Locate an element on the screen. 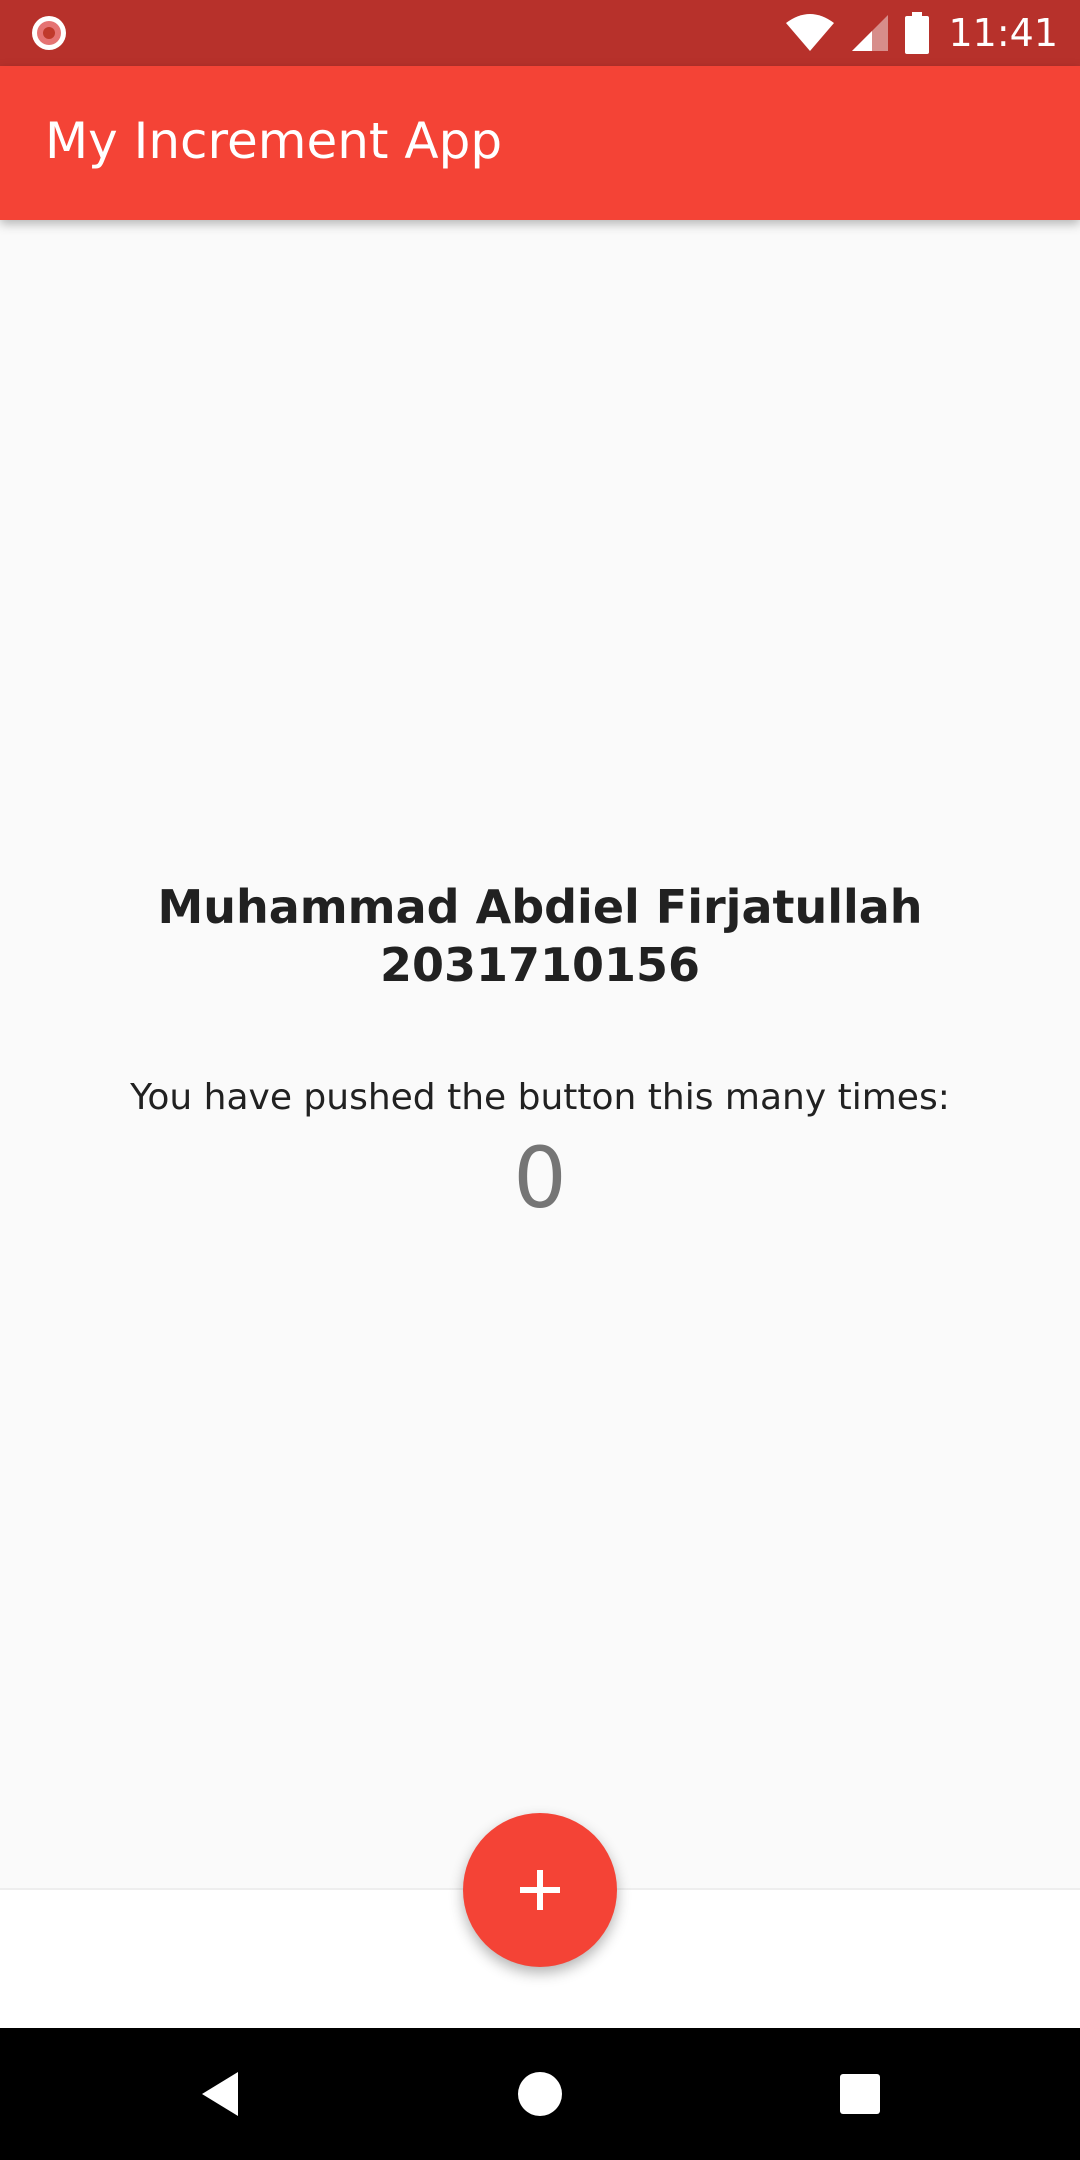 The image size is (1080, 2160). wifi-icon is located at coordinates (810, 32).